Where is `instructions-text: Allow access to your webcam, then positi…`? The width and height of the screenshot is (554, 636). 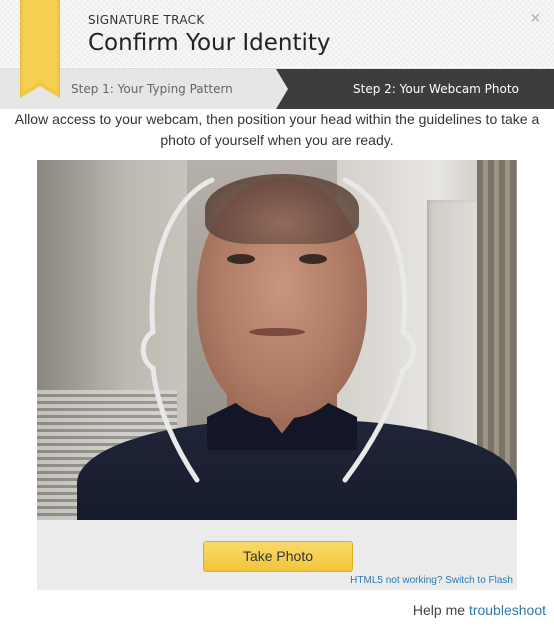
instructions-text: Allow access to your webcam, then positi… is located at coordinates (277, 129).